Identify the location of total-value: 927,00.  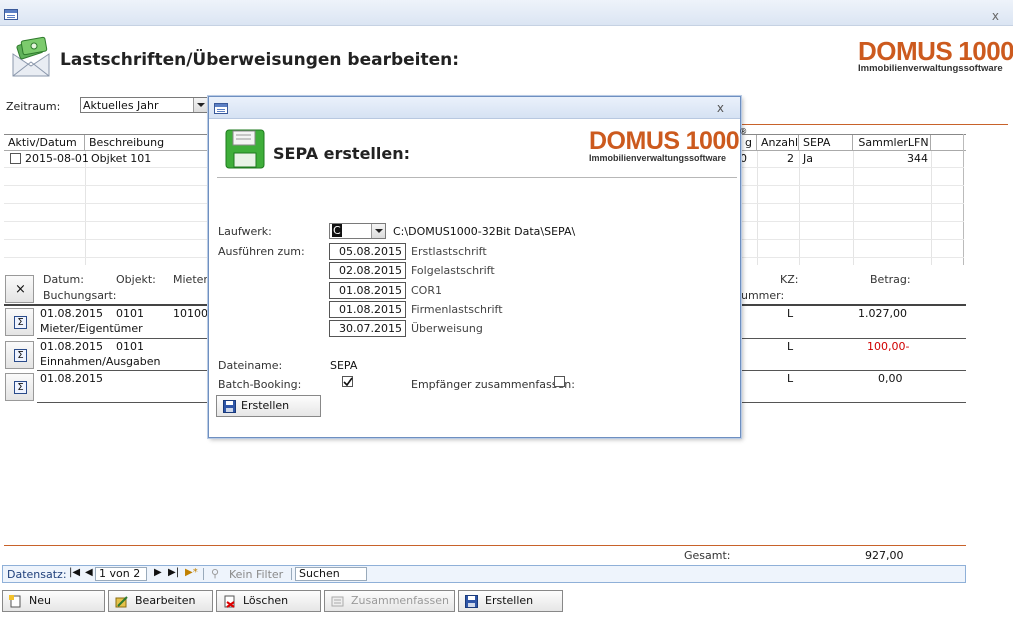
(884, 555).